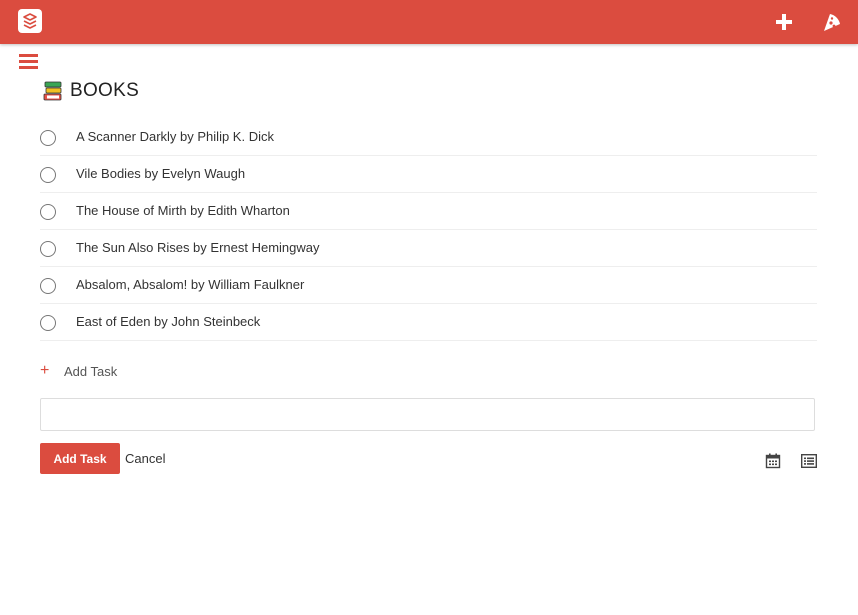 Image resolution: width=858 pixels, height=615 pixels. What do you see at coordinates (45, 370) in the screenshot?
I see `add-plus-icon: +` at bounding box center [45, 370].